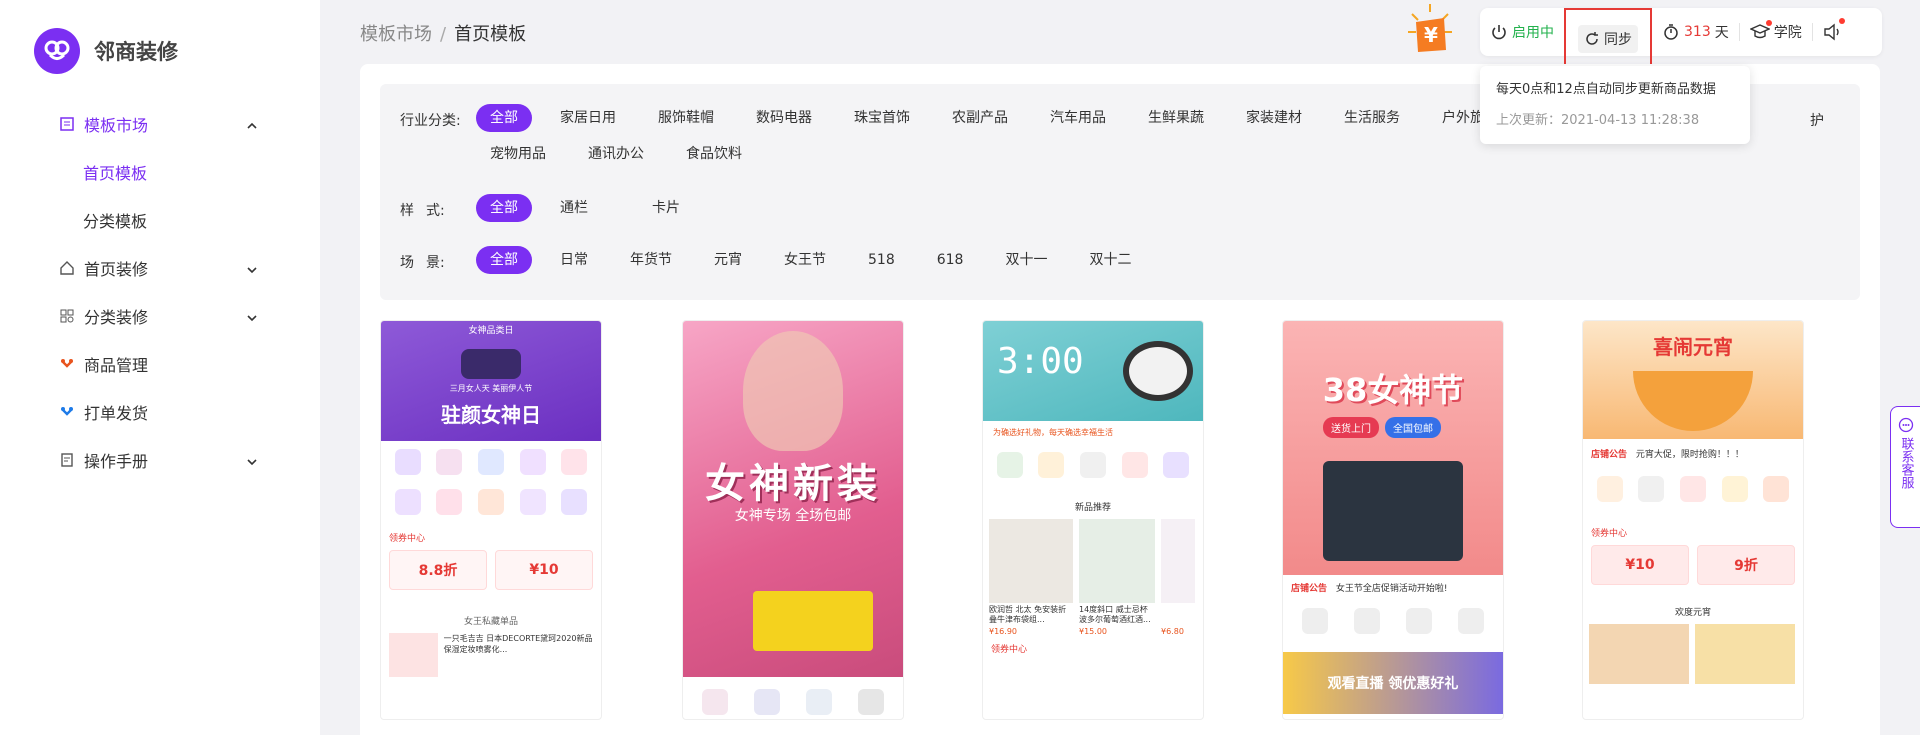 Image resolution: width=1920 pixels, height=735 pixels. Describe the element at coordinates (1430, 32) in the screenshot. I see `promo-badge: ¥` at that location.